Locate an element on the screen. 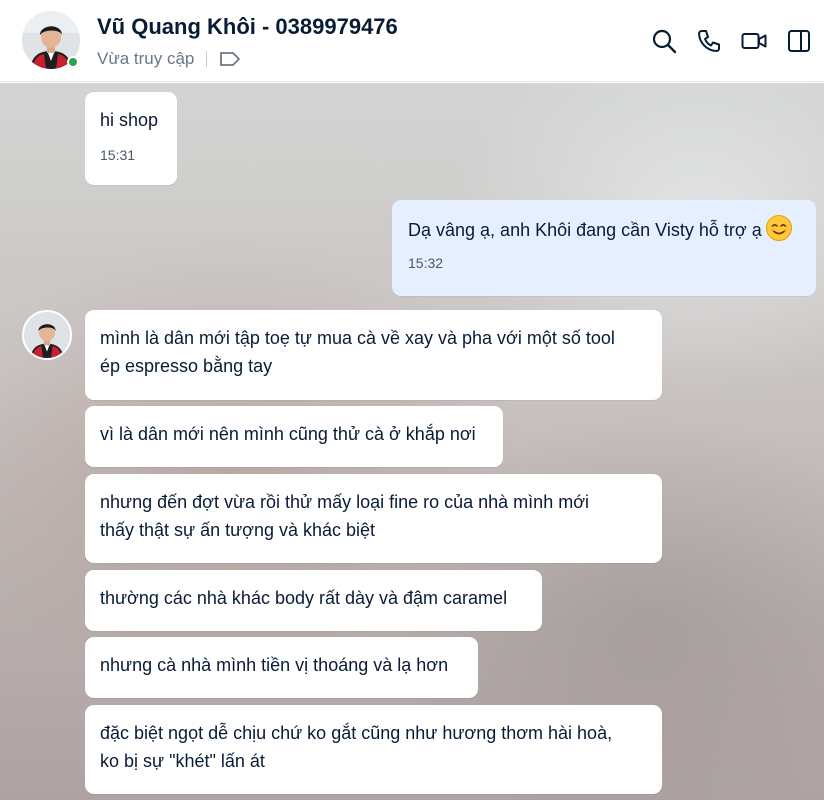 The image size is (824, 800). status-divider is located at coordinates (207, 59).